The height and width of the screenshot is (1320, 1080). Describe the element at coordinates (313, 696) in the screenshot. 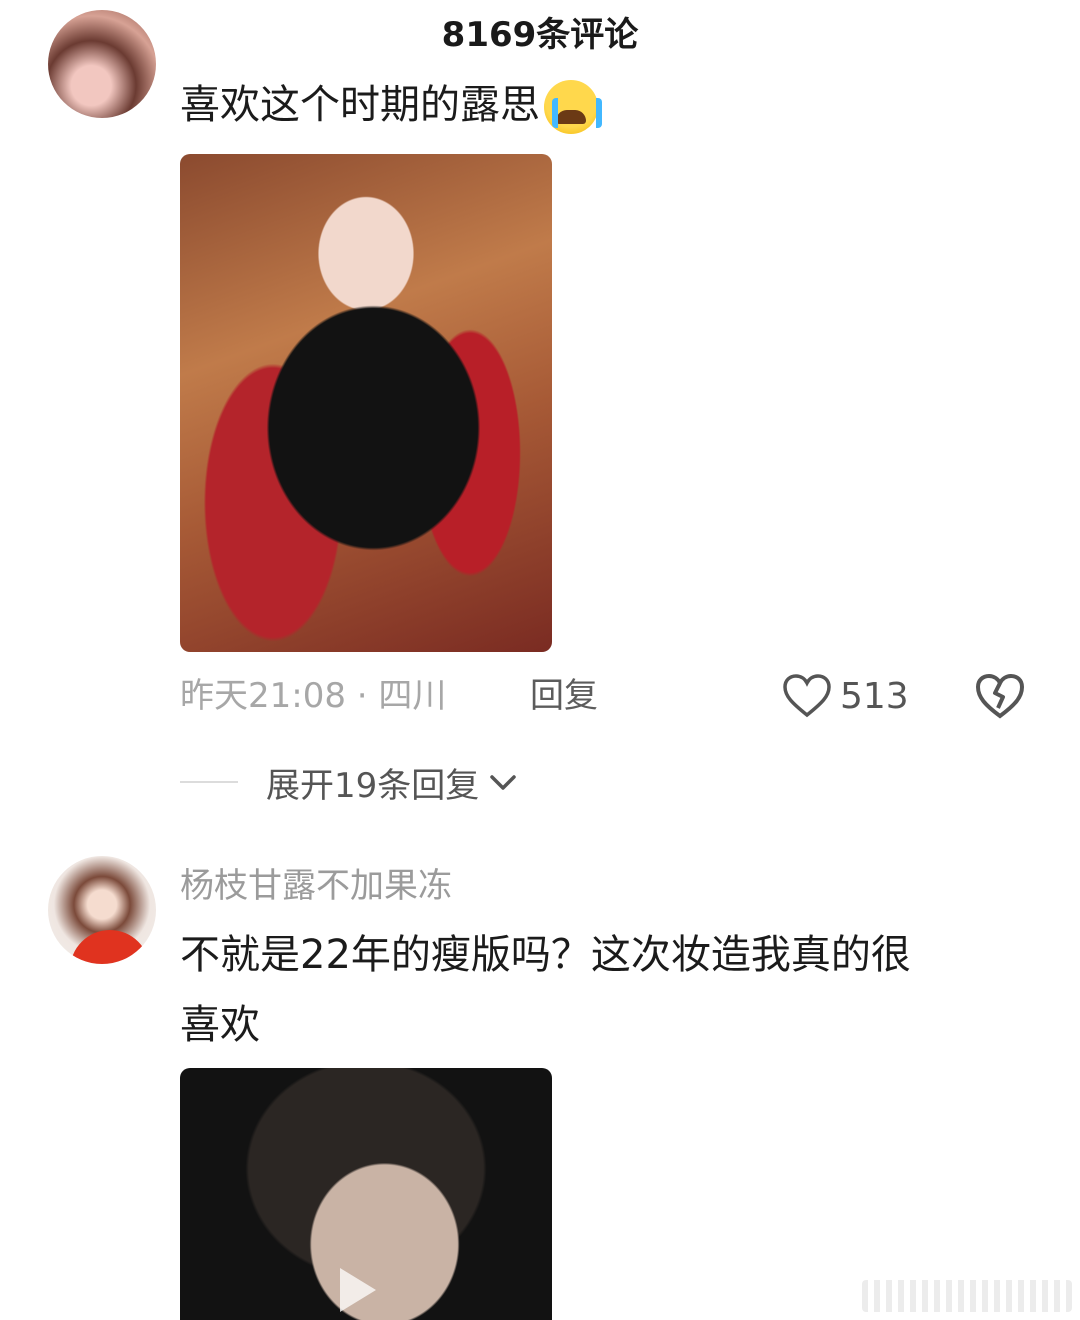

I see `comment-meta: 昨天21:08 · 四川` at that location.